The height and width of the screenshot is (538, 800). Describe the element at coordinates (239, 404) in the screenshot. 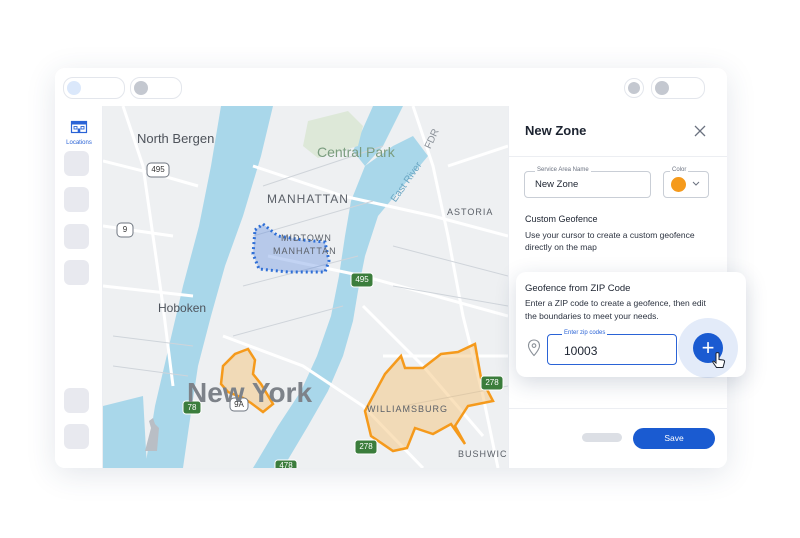

I see `shield-9a: 9A` at that location.